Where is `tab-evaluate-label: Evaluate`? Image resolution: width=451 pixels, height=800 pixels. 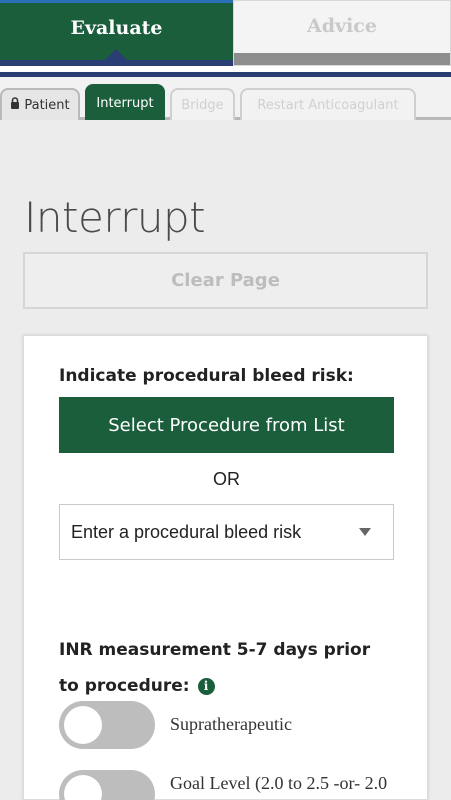
tab-evaluate-label: Evaluate is located at coordinates (116, 27).